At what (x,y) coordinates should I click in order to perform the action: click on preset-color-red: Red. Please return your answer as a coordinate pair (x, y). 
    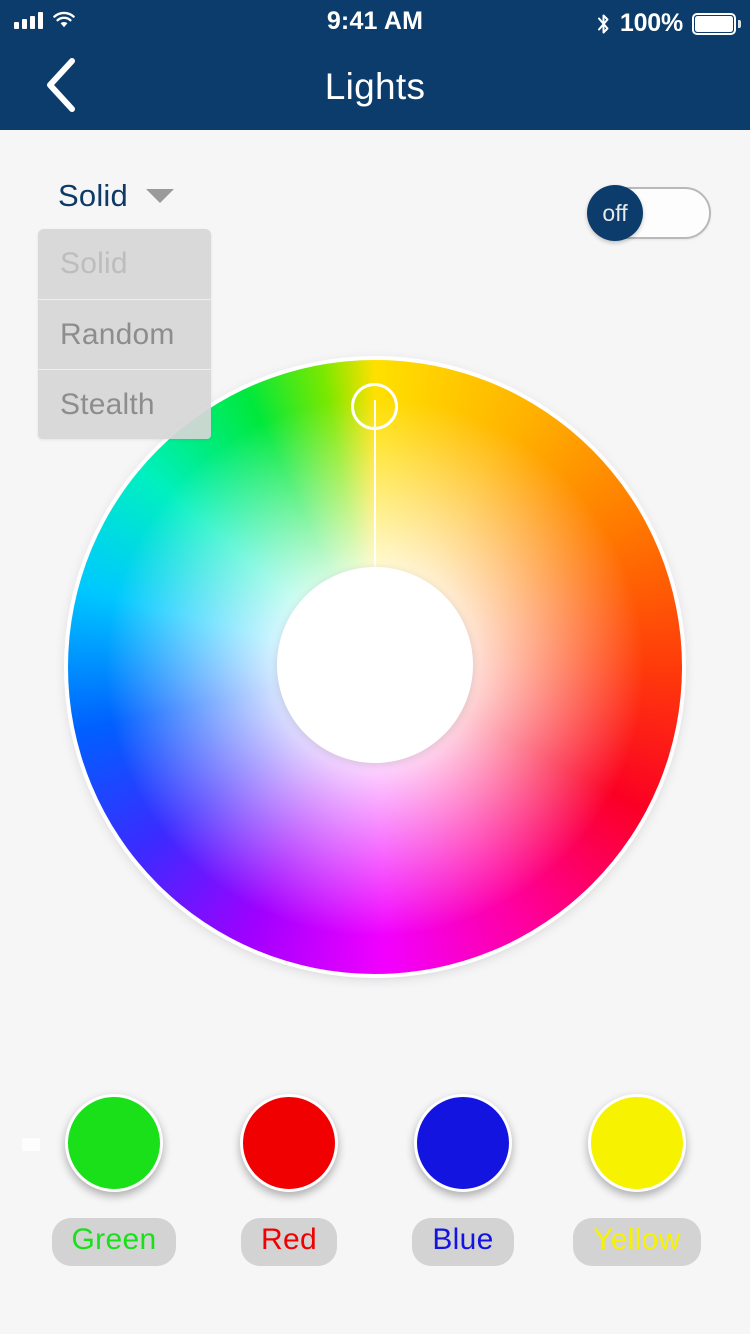
    Looking at the image, I should click on (289, 1180).